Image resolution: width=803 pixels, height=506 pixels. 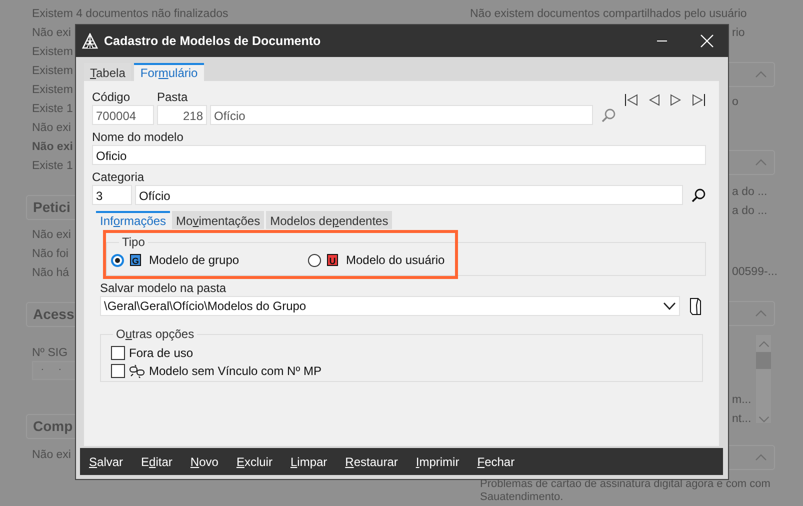 I want to click on toolbar-button: Limpar, so click(x=309, y=461).